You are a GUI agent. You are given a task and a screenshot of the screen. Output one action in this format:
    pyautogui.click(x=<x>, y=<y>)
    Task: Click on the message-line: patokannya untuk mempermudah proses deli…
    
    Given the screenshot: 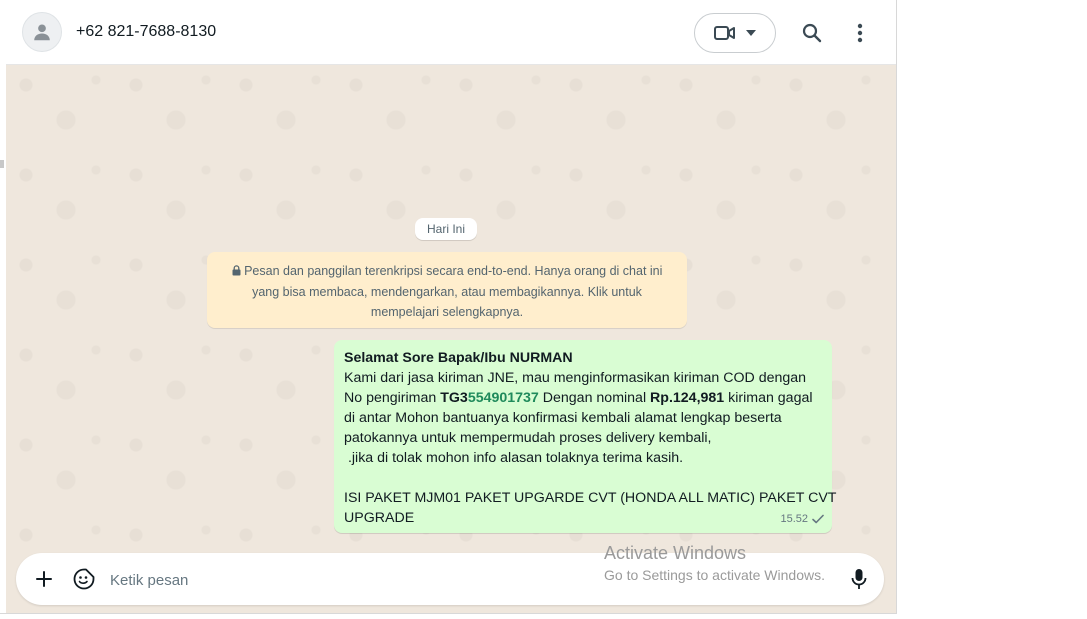 What is the action you would take?
    pyautogui.click(x=528, y=438)
    